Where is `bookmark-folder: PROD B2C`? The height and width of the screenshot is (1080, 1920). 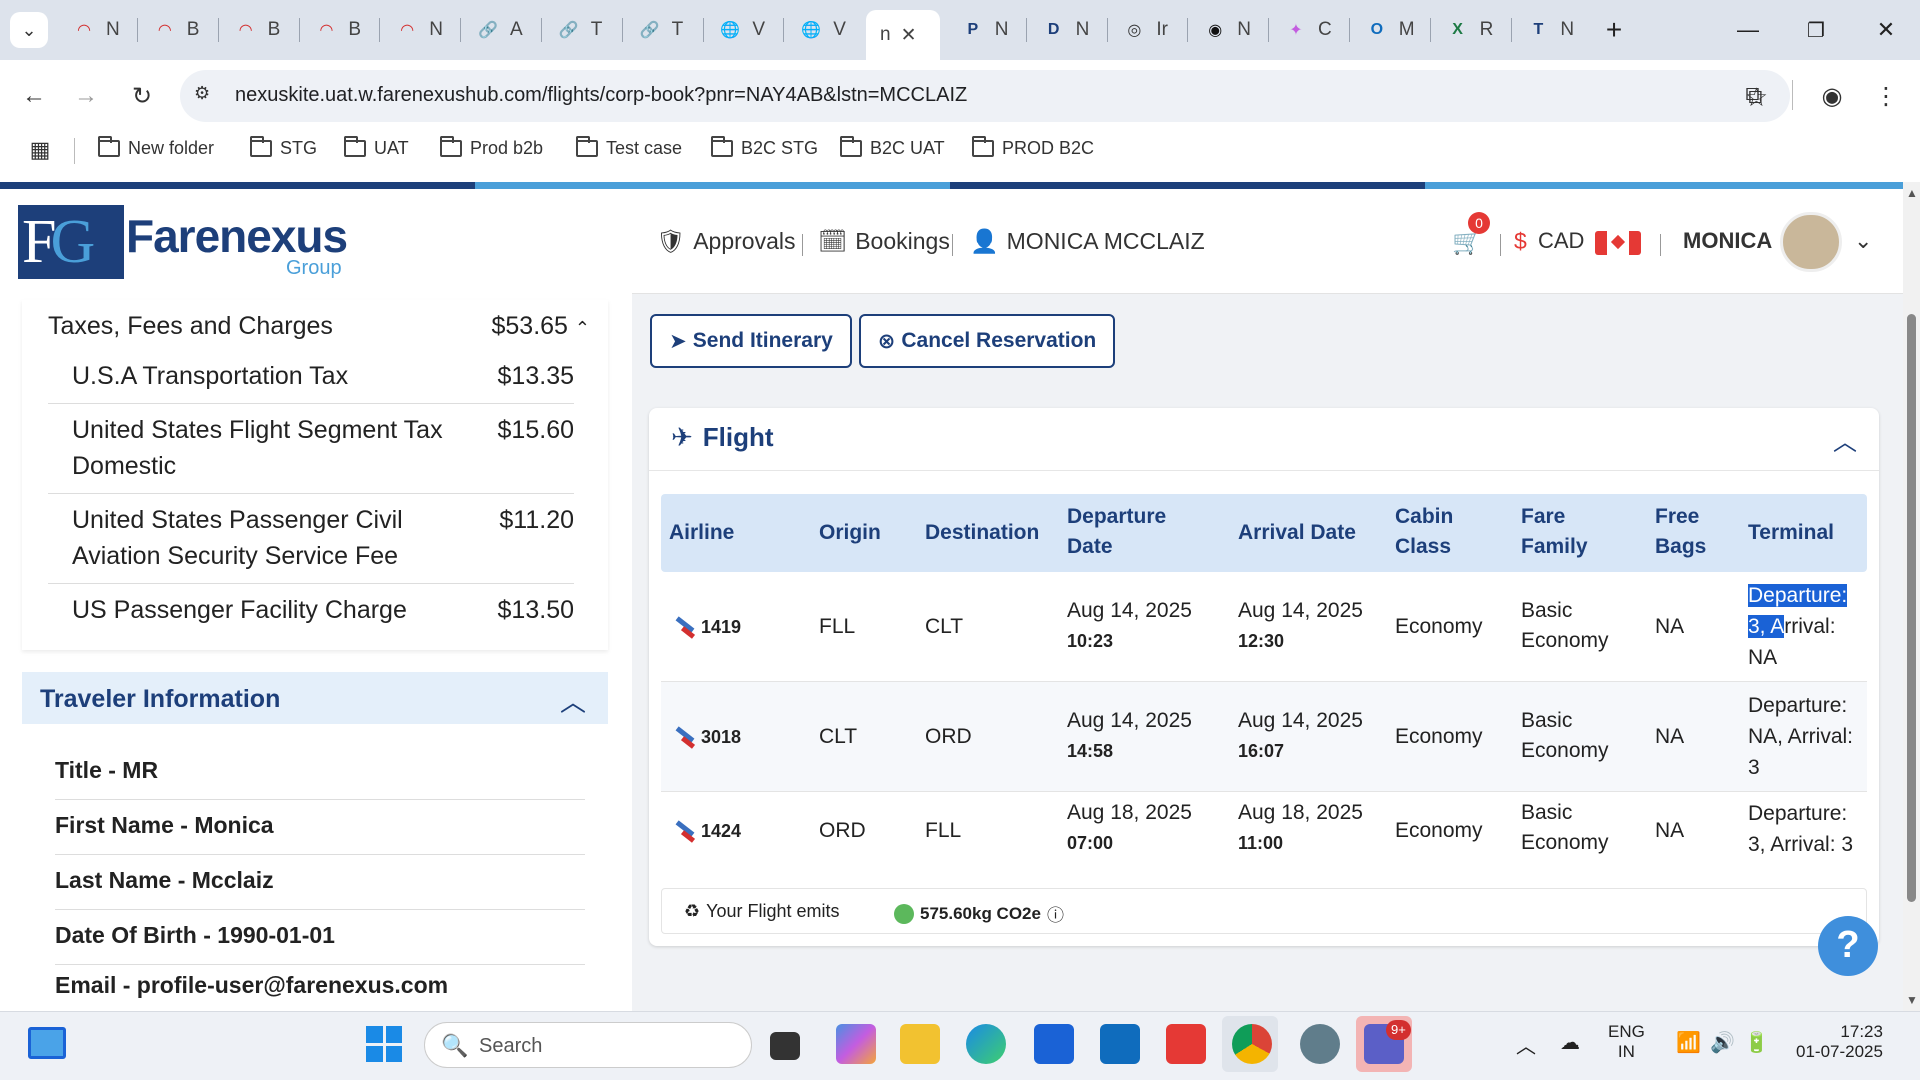
bookmark-folder: PROD B2C is located at coordinates (1033, 147).